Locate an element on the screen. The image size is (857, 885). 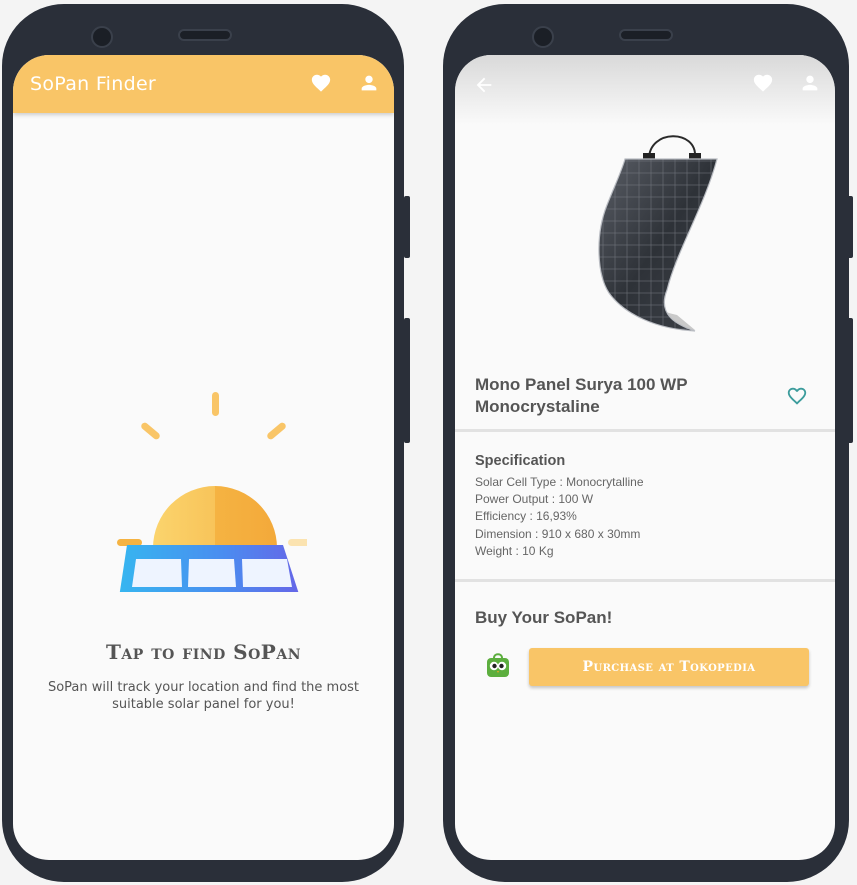
spec-weight: Weight : 10 Kg is located at coordinates (514, 550).